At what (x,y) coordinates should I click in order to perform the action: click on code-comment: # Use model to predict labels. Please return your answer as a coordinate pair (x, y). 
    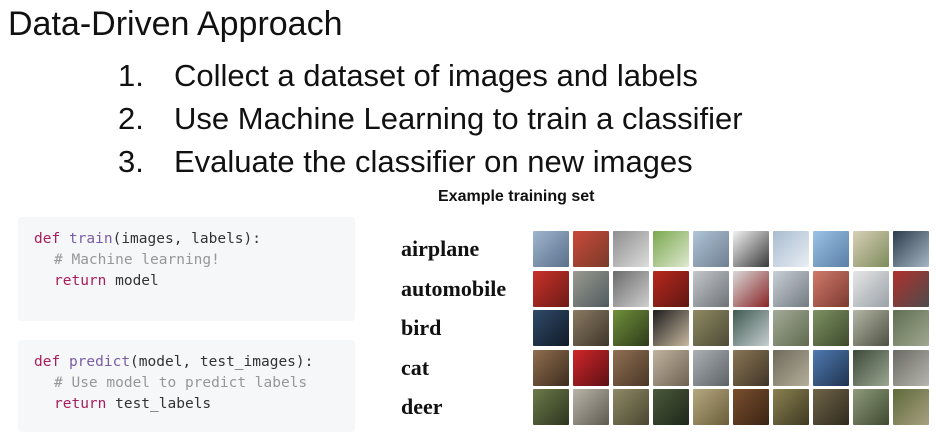
    Looking at the image, I should click on (181, 383).